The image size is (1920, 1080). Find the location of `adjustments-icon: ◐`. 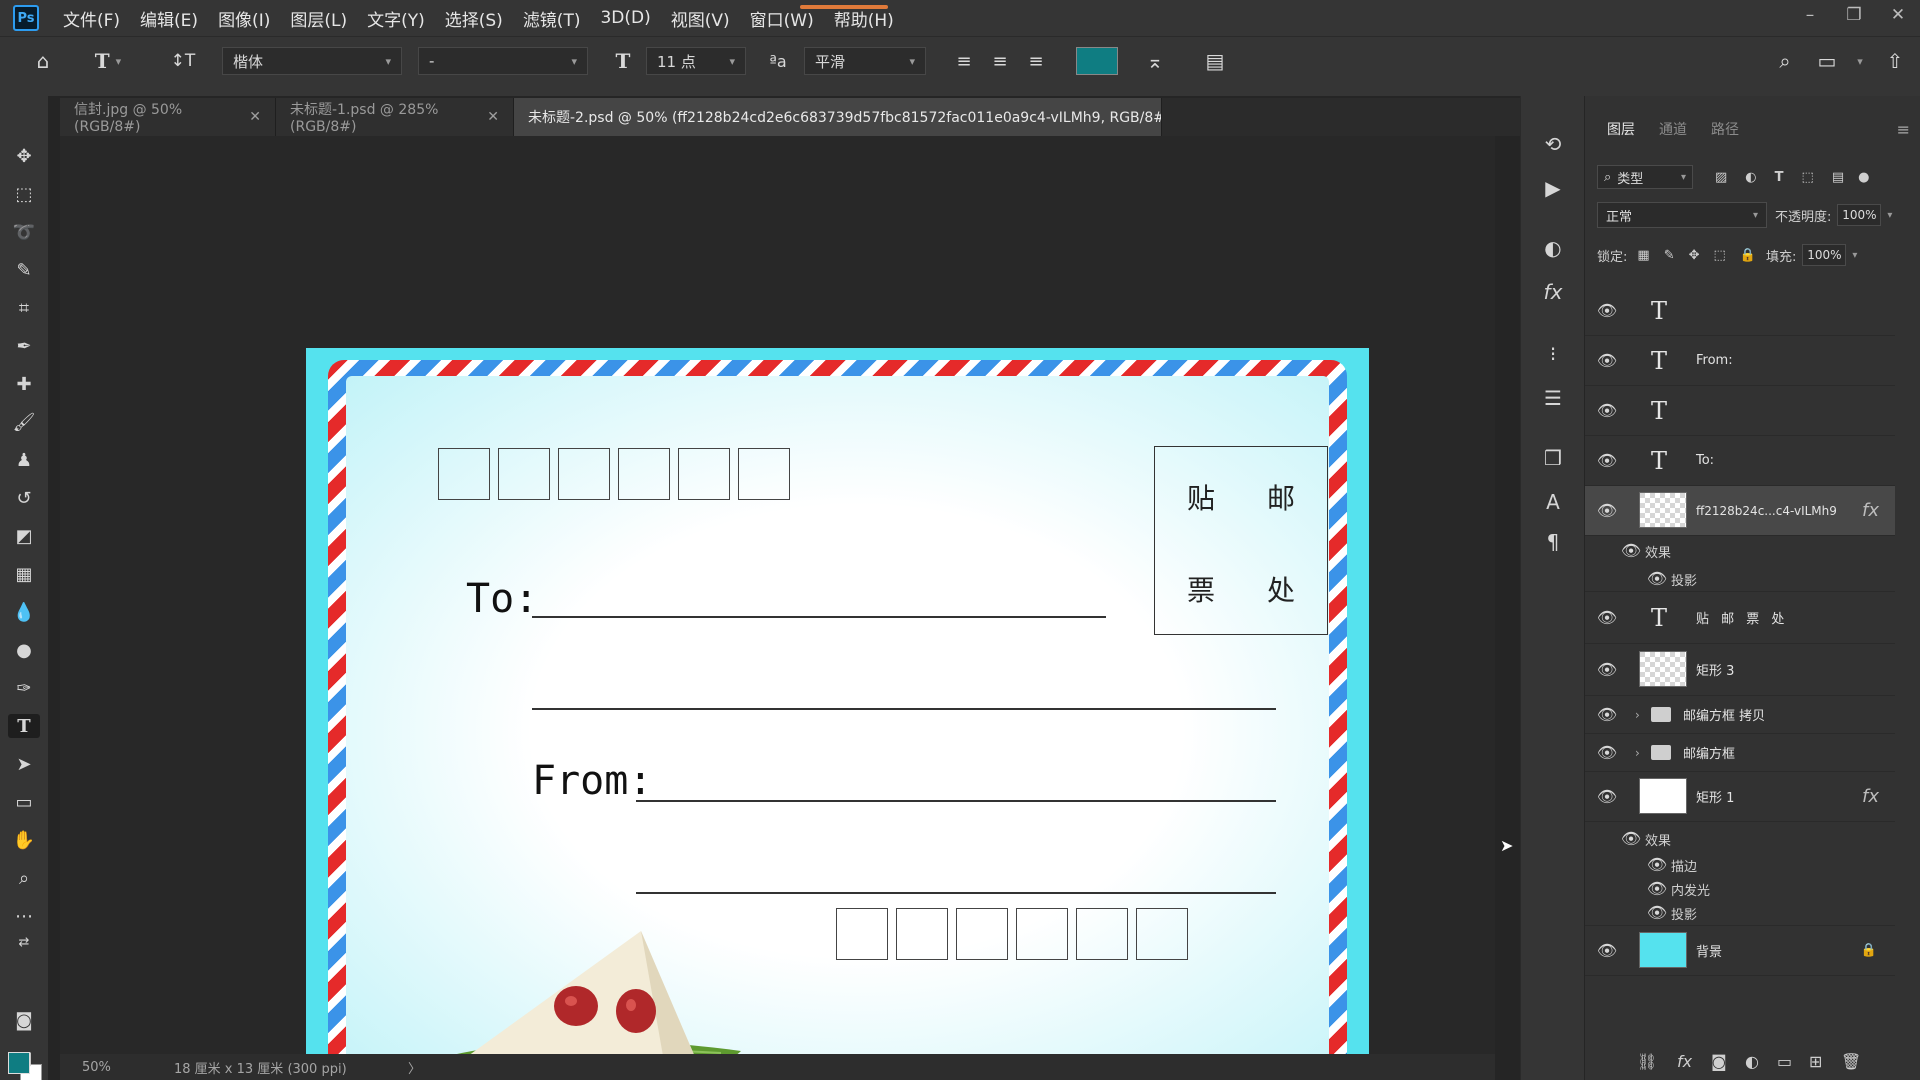

adjustments-icon: ◐ is located at coordinates (1553, 248).